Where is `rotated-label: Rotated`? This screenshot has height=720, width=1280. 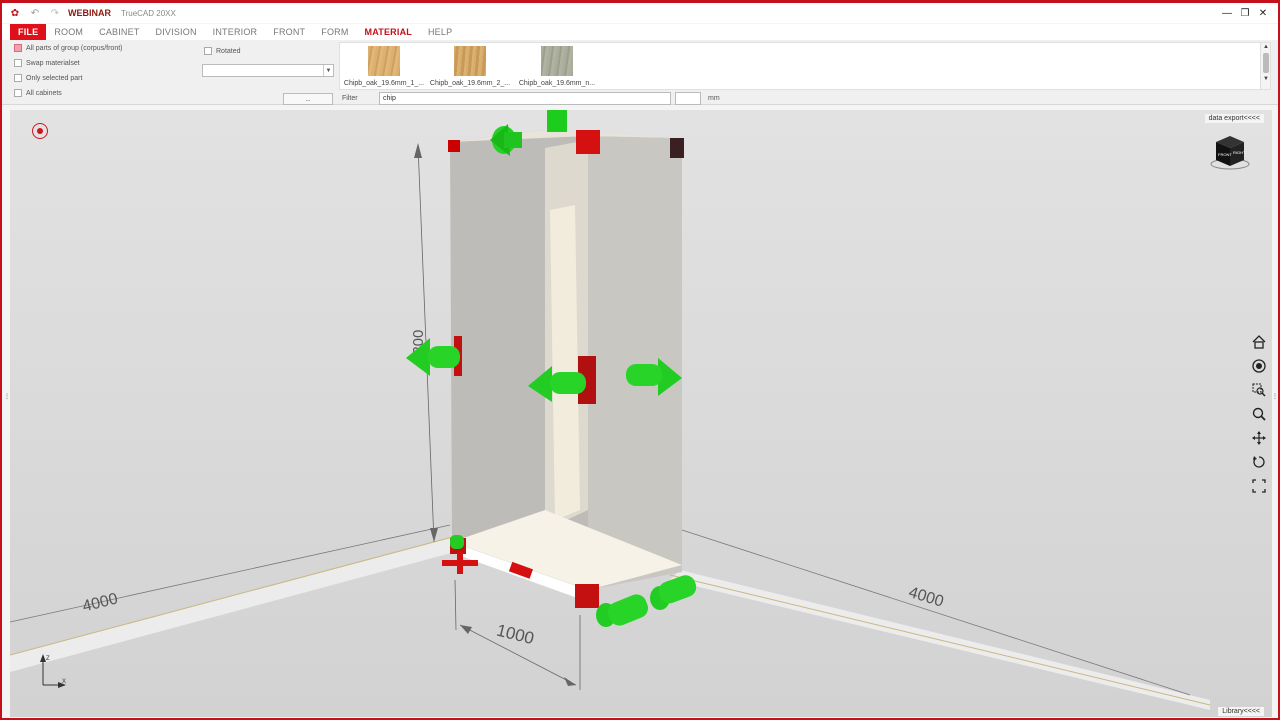 rotated-label: Rotated is located at coordinates (228, 51).